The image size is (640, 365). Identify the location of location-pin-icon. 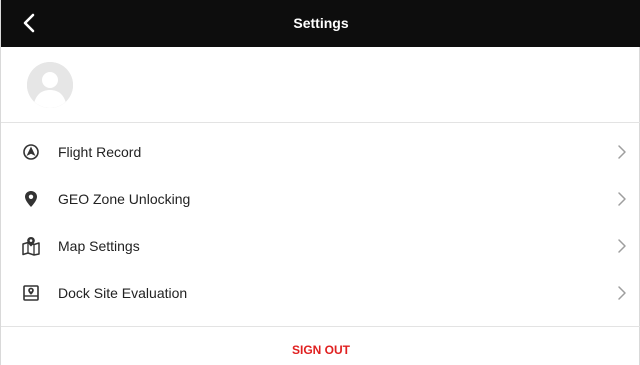
(31, 199).